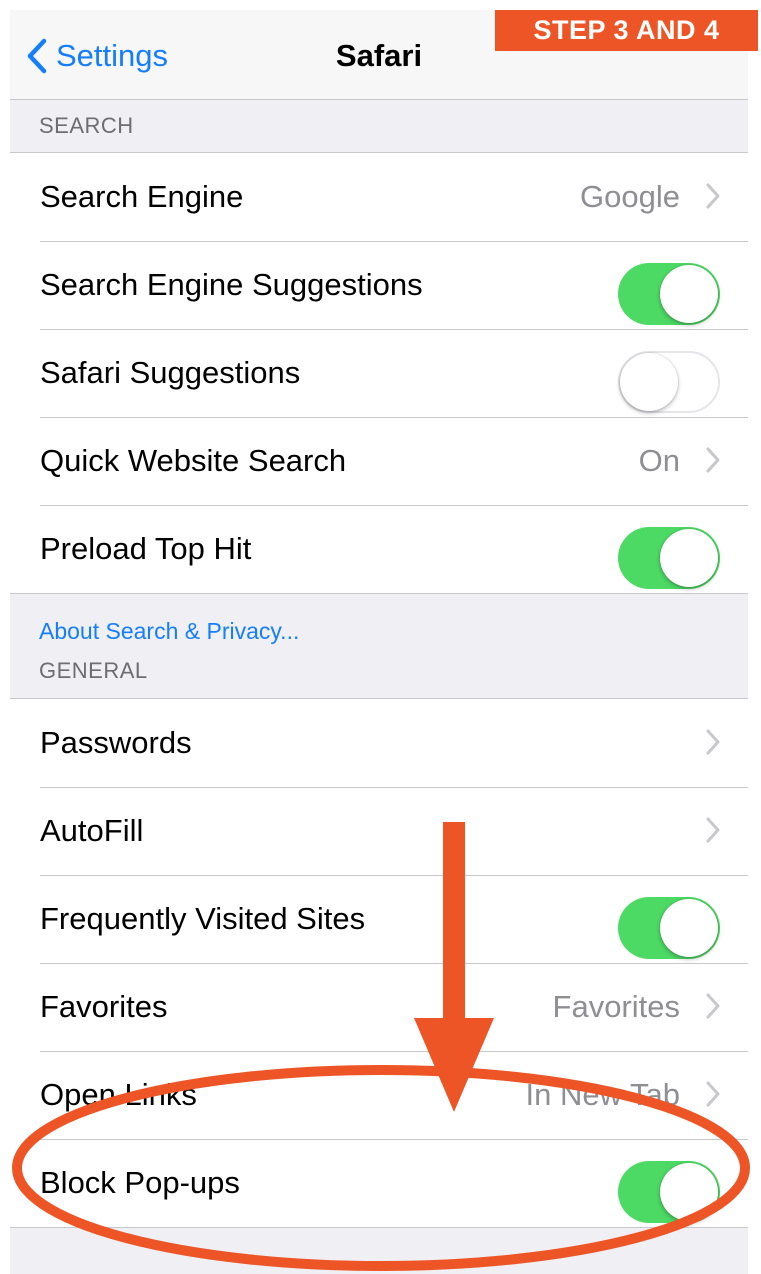  Describe the element at coordinates (659, 460) in the screenshot. I see `row-value: On` at that location.